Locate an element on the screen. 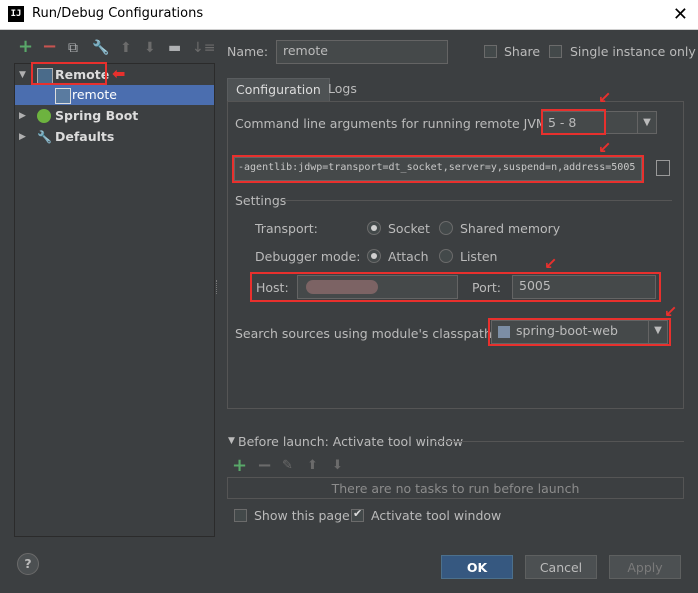  add-task-icon: + is located at coordinates (239, 465).